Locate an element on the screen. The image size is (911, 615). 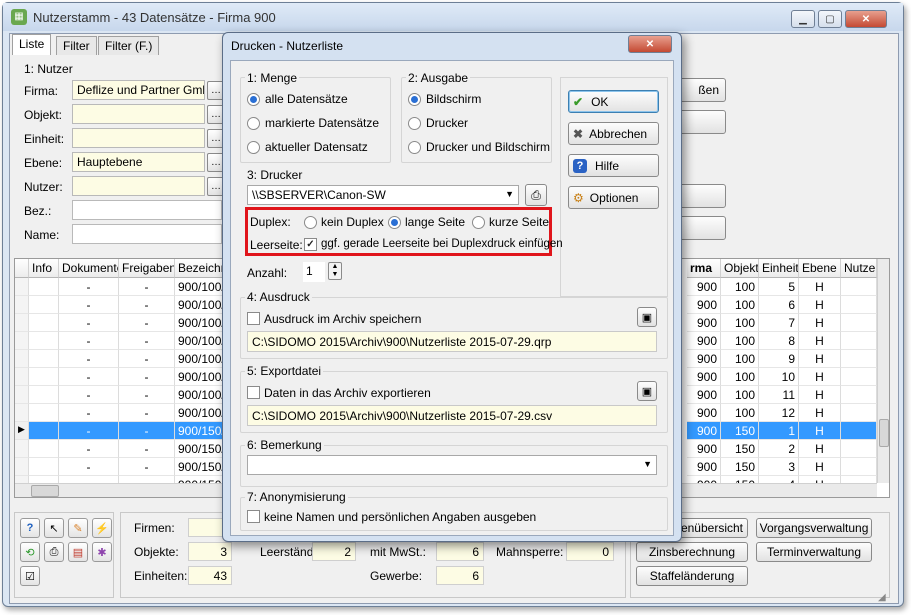
resize-grip-icon: ◢ is located at coordinates (885, 598).